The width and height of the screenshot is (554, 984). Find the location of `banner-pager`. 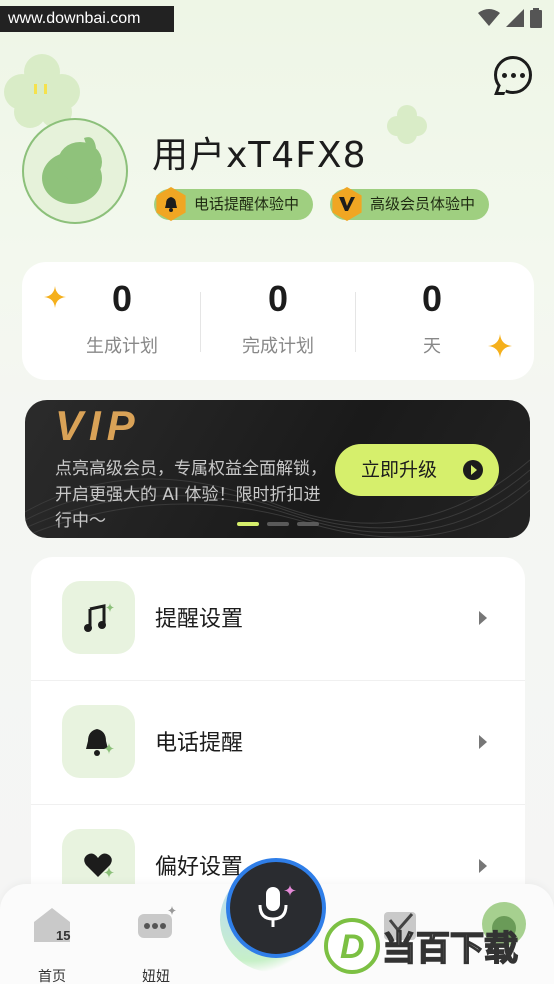

banner-pager is located at coordinates (278, 524).